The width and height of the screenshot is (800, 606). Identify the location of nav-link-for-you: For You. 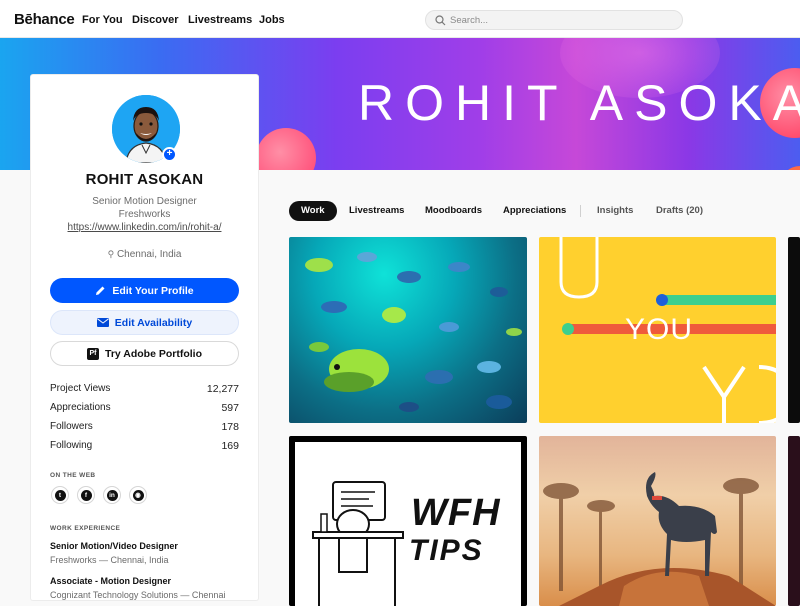
(102, 20).